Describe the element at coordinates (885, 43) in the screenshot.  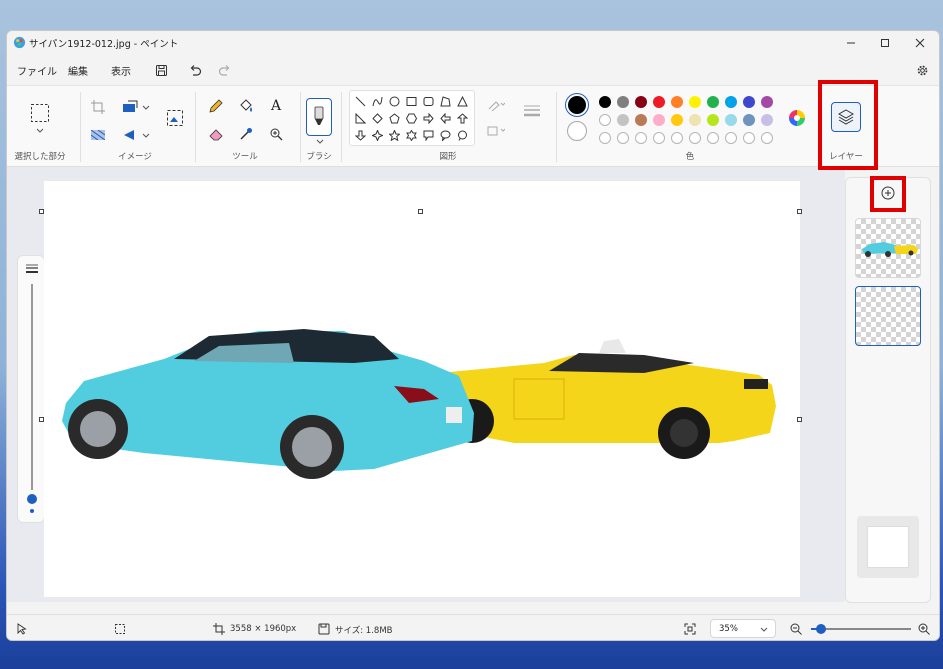
I see `maximize-button` at that location.